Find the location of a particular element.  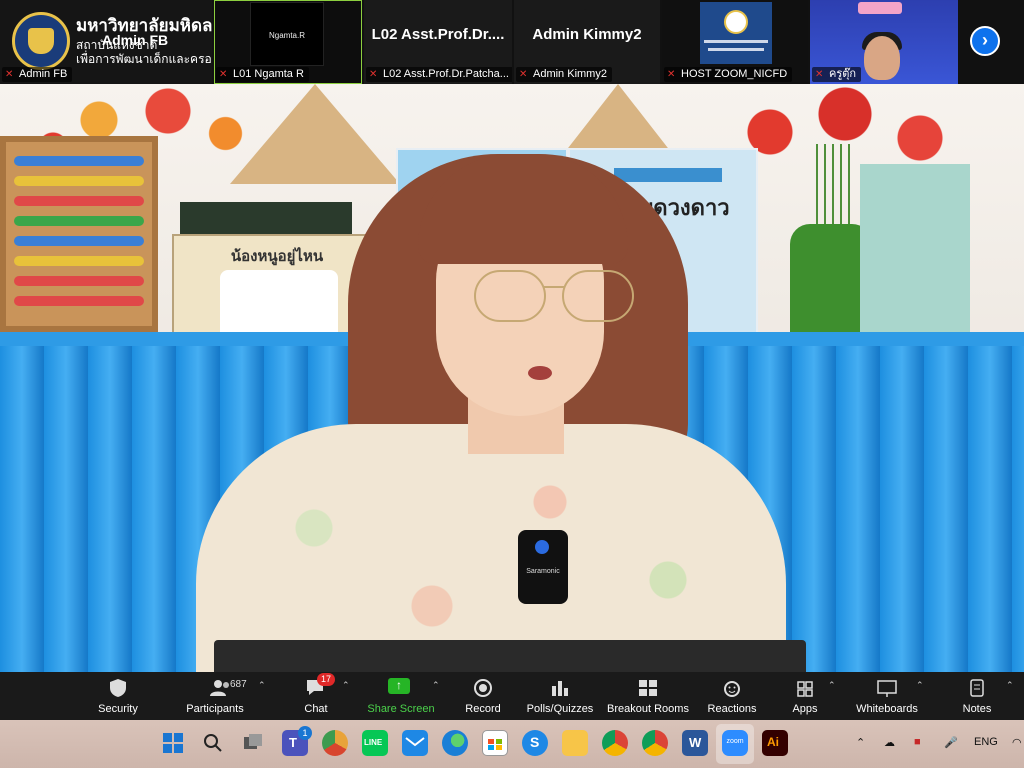

store-icon is located at coordinates (495, 743).